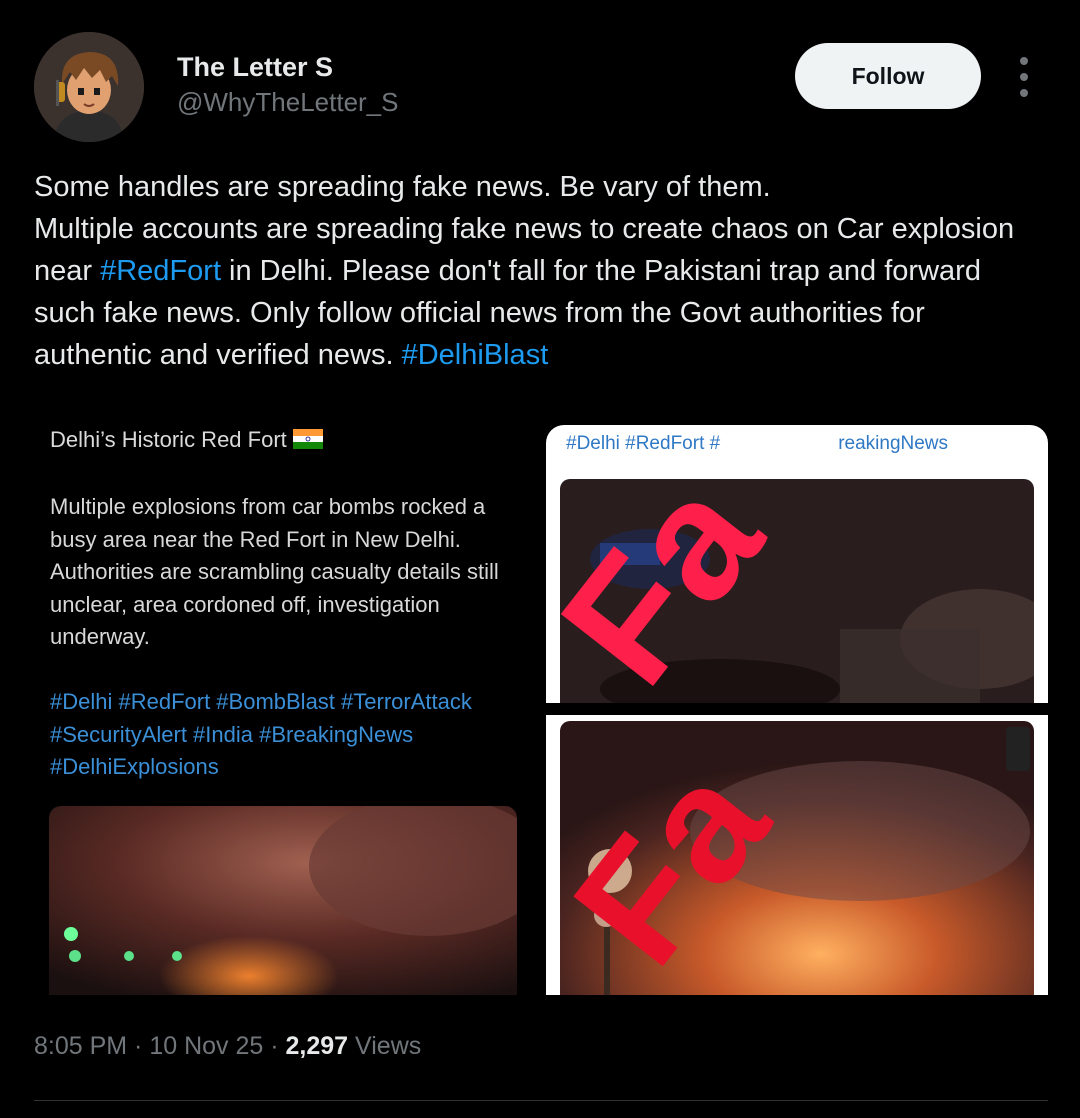  I want to click on fake-post-hashtags-left: #Delhi #RedFort #, so click(643, 443).